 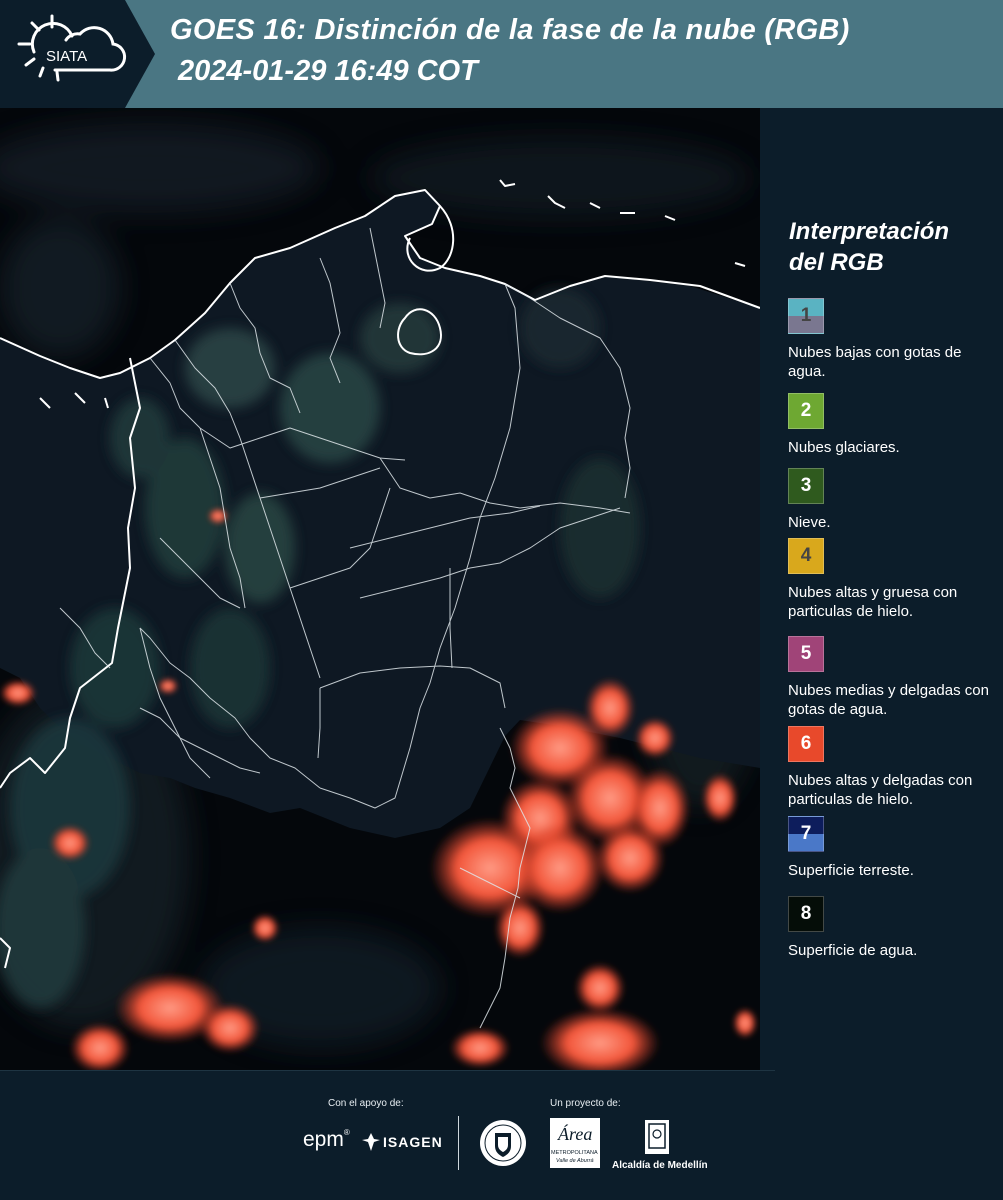 I want to click on legend-number: 2, so click(x=806, y=410).